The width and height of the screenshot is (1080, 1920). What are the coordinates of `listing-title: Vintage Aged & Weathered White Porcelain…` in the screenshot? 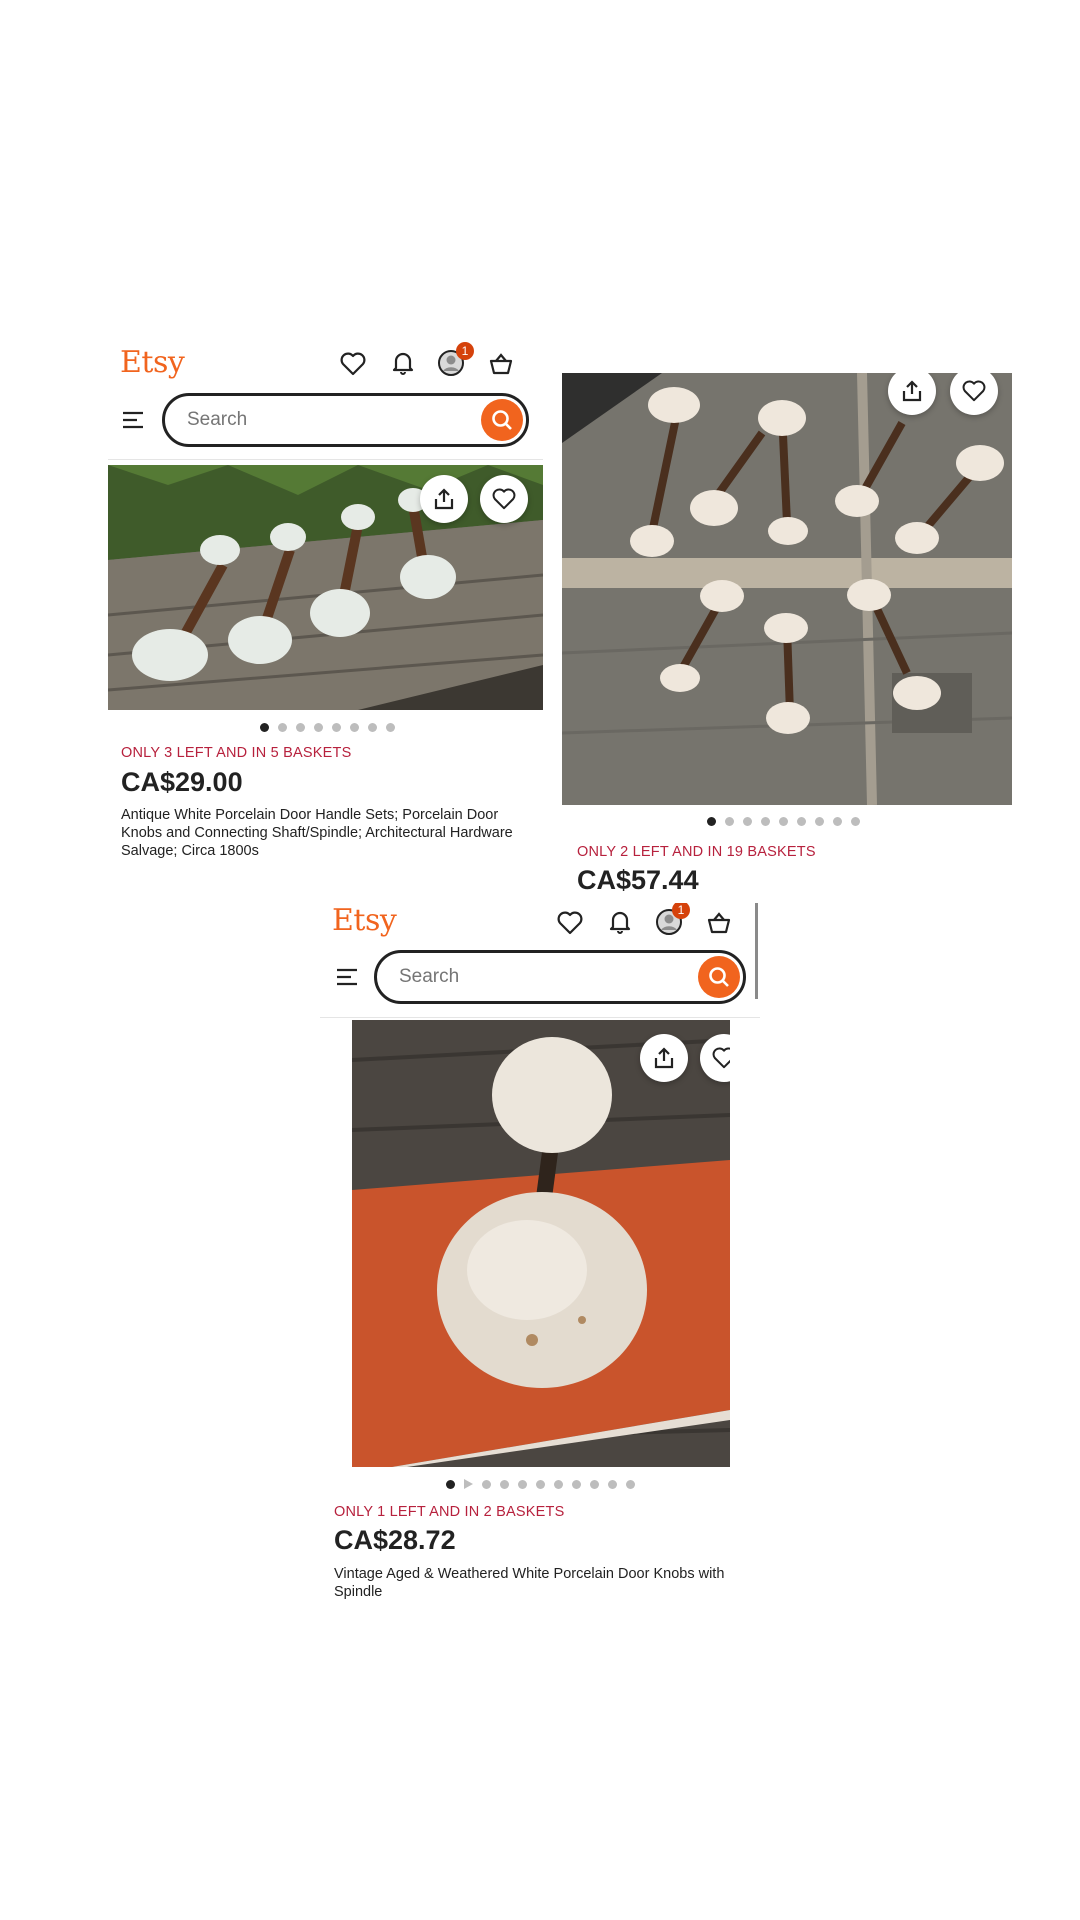 It's located at (529, 1583).